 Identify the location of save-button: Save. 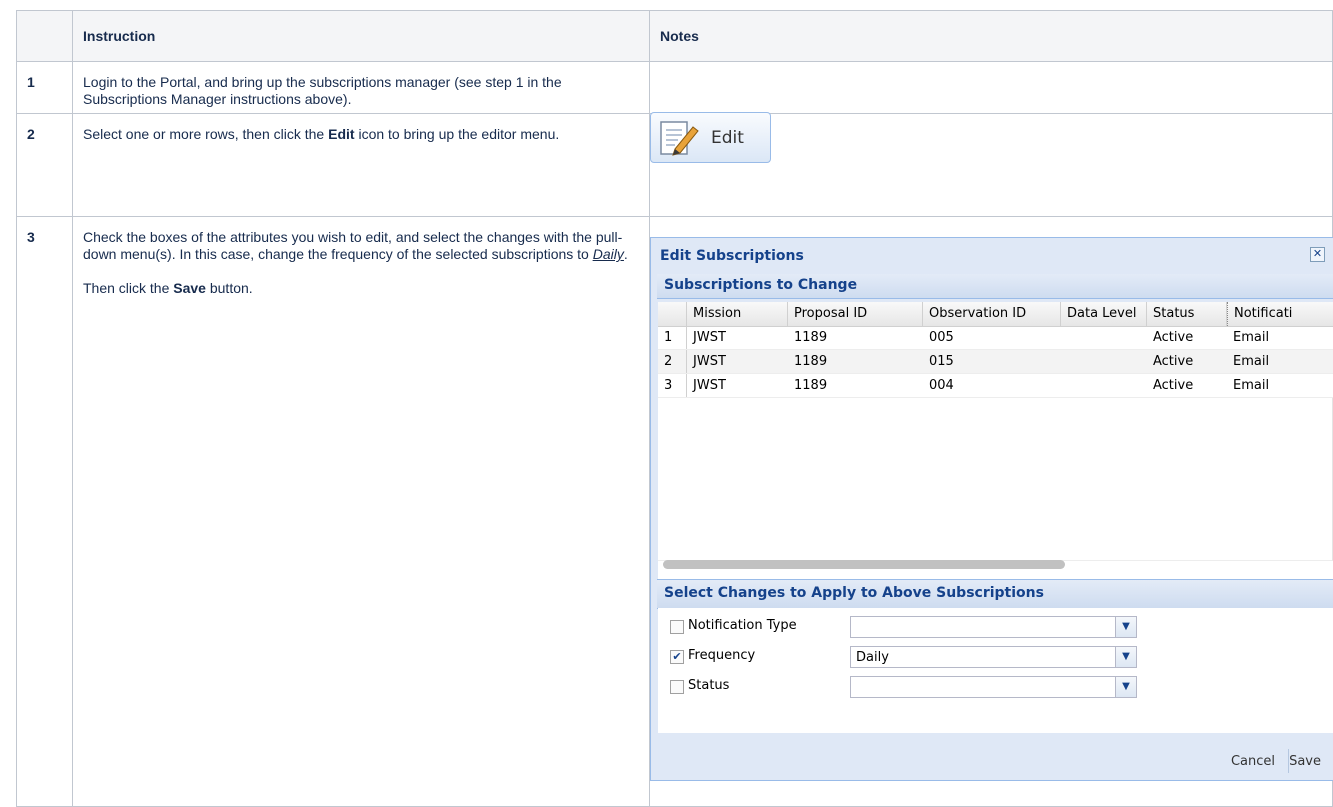
(1305, 761).